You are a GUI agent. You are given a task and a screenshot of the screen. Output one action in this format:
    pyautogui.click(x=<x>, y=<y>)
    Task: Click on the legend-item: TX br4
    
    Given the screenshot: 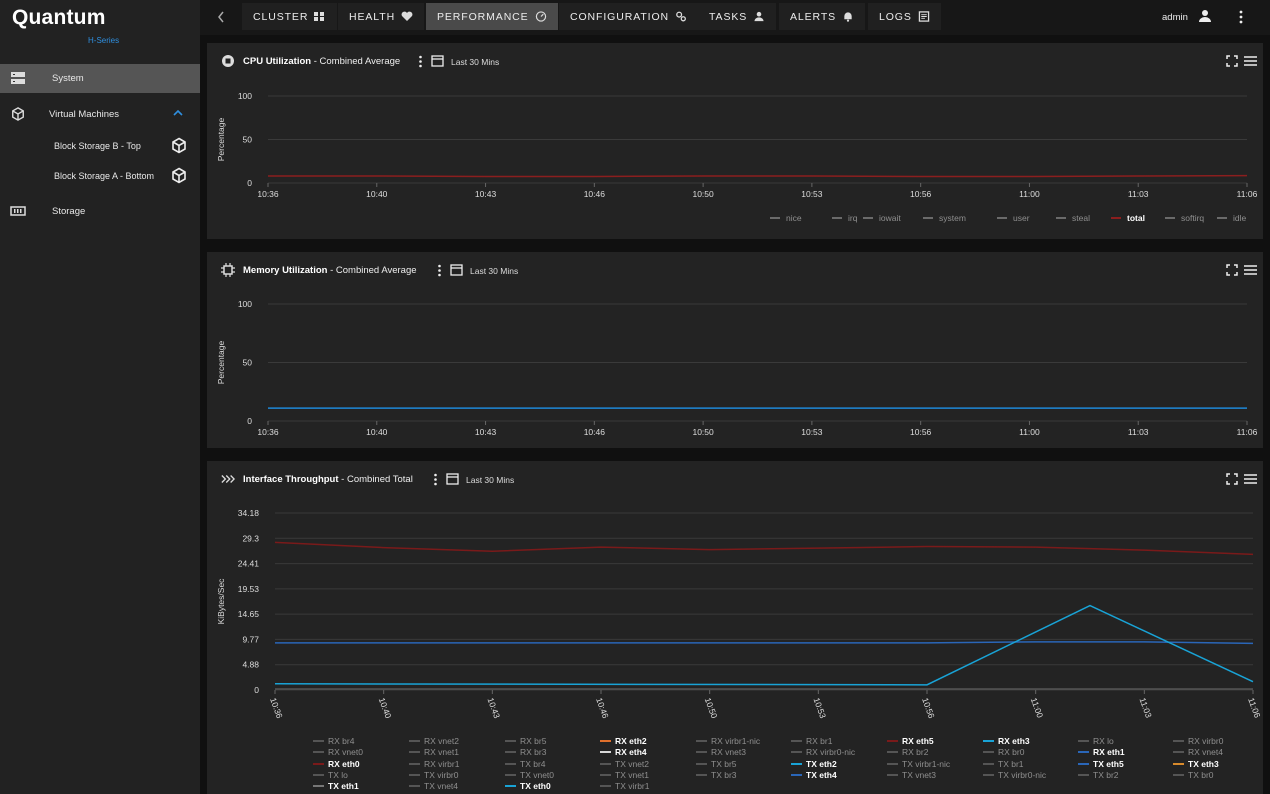 What is the action you would take?
    pyautogui.click(x=525, y=764)
    